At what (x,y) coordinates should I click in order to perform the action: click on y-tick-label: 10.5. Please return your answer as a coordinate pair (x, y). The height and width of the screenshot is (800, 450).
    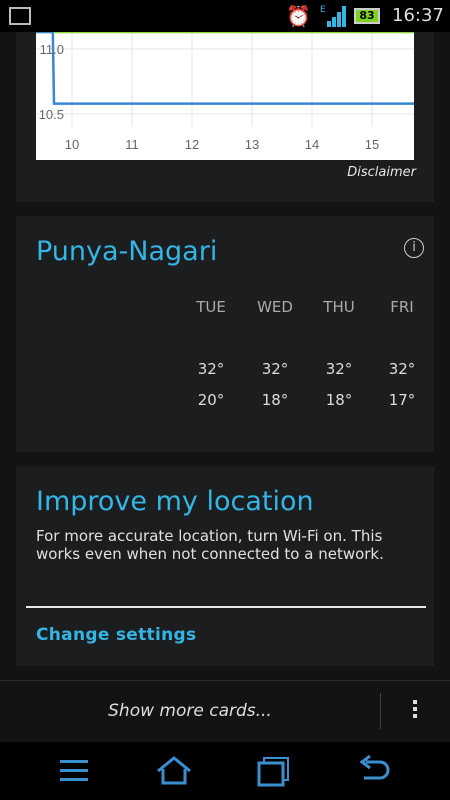
    Looking at the image, I should click on (51, 114).